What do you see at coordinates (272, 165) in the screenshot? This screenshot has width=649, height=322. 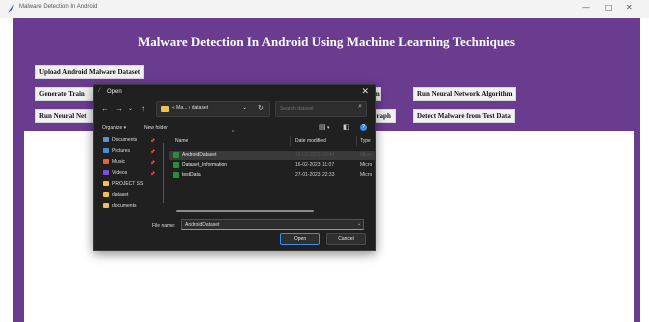 I see `file-row: Dataset_Information 16-02-2023 11:07 Micro` at bounding box center [272, 165].